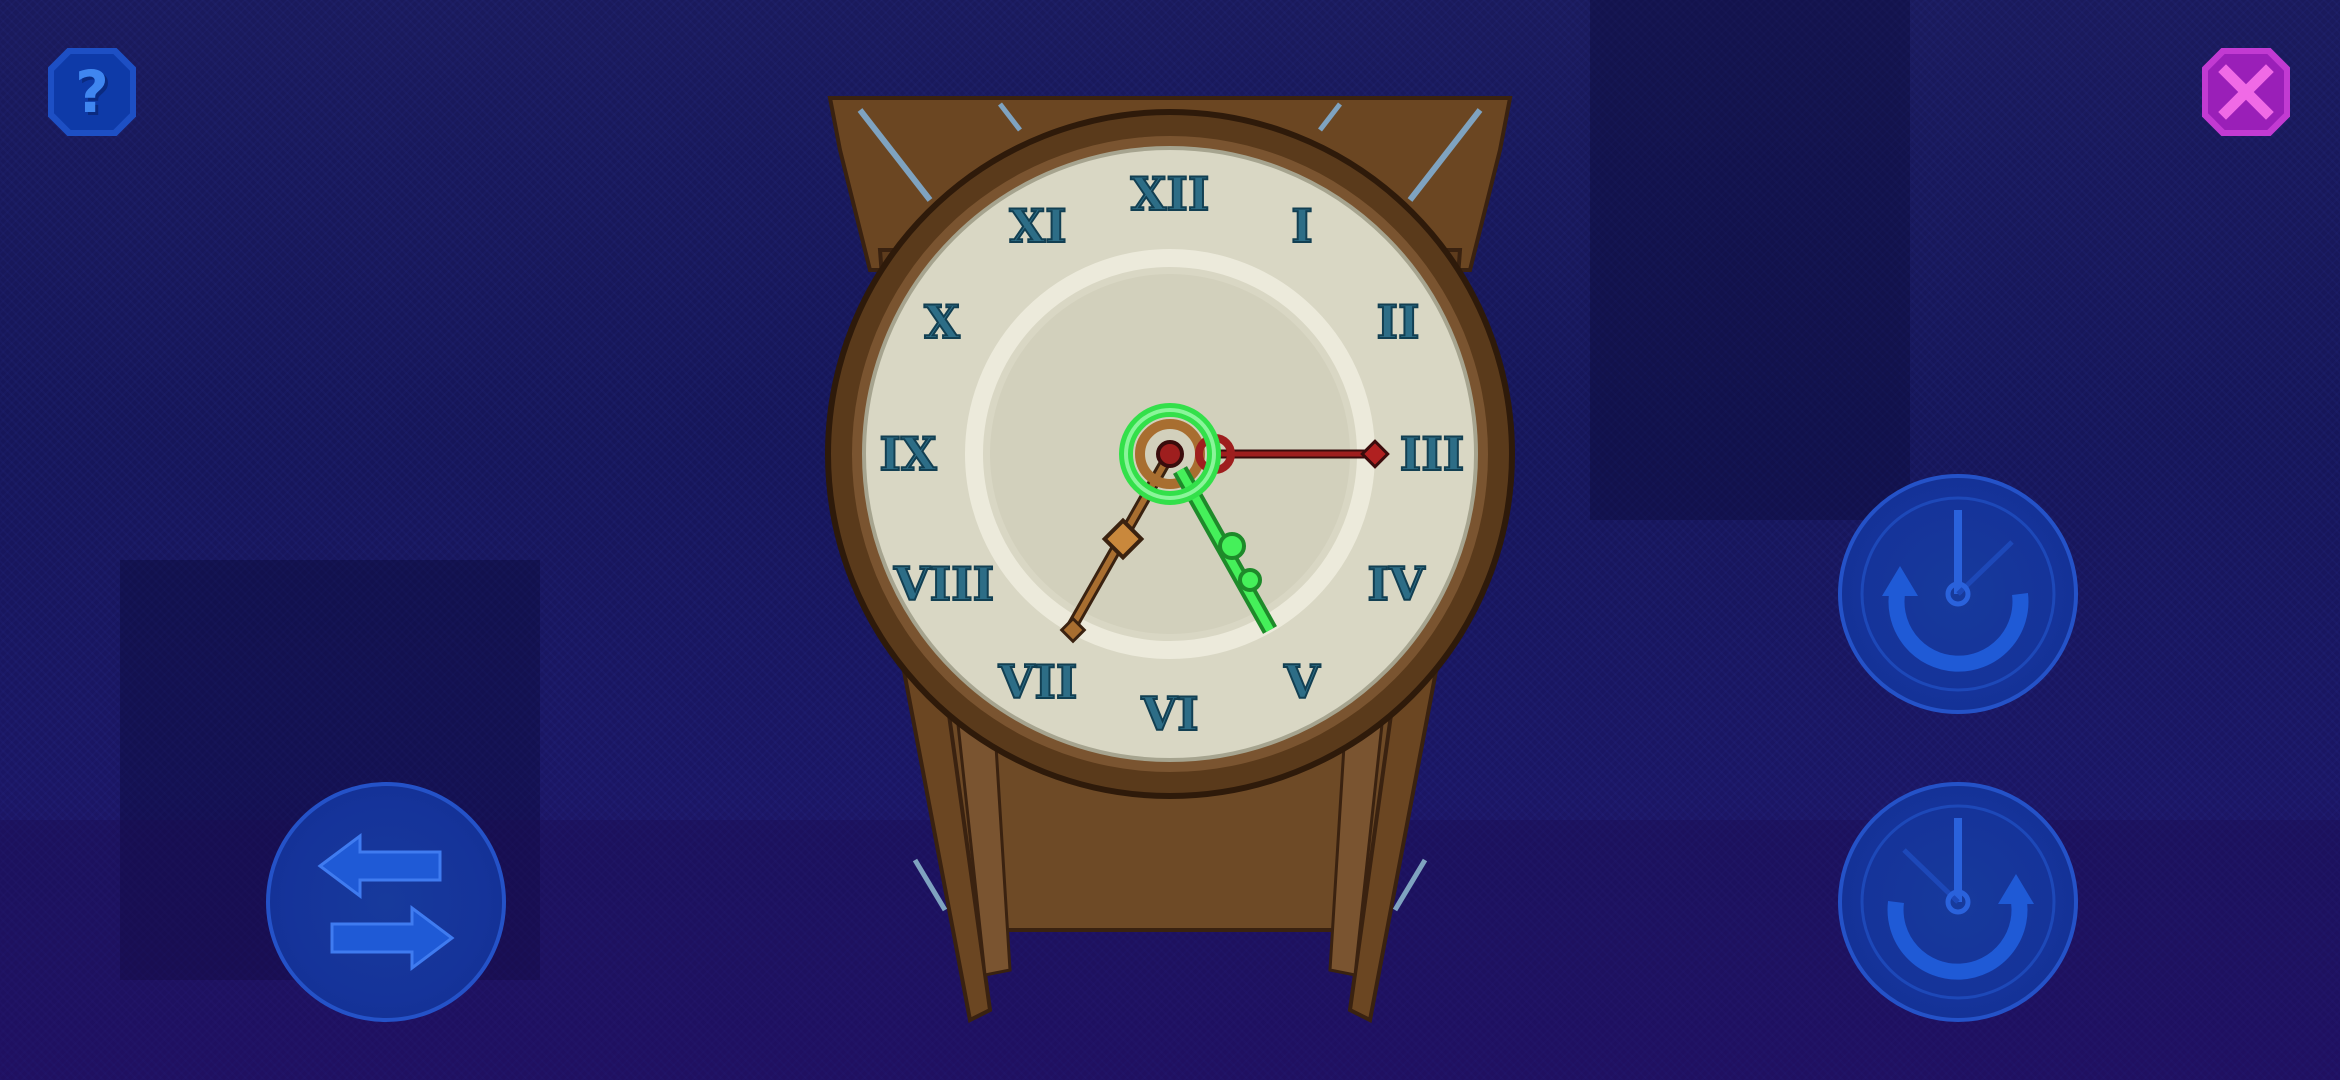 This screenshot has height=1080, width=2340. I want to click on numeral-iv: IV, so click(1396, 584).